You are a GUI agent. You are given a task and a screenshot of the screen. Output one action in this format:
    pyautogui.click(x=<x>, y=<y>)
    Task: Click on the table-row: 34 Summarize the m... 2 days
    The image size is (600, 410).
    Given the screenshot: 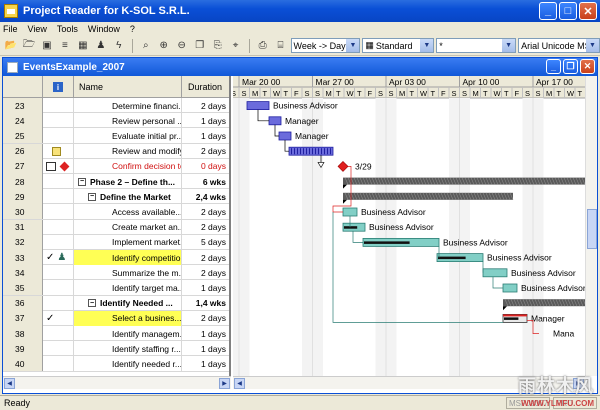 What is the action you would take?
    pyautogui.click(x=116, y=273)
    